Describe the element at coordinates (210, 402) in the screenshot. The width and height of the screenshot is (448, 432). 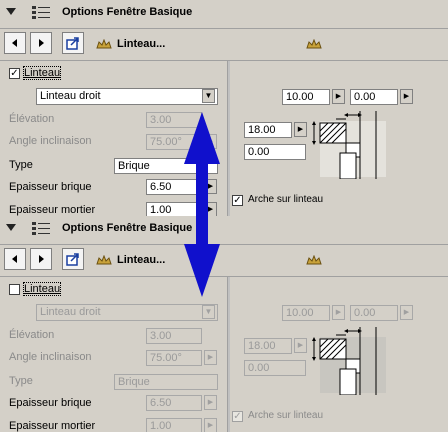
I see `brick-arrow-button: ▶` at that location.